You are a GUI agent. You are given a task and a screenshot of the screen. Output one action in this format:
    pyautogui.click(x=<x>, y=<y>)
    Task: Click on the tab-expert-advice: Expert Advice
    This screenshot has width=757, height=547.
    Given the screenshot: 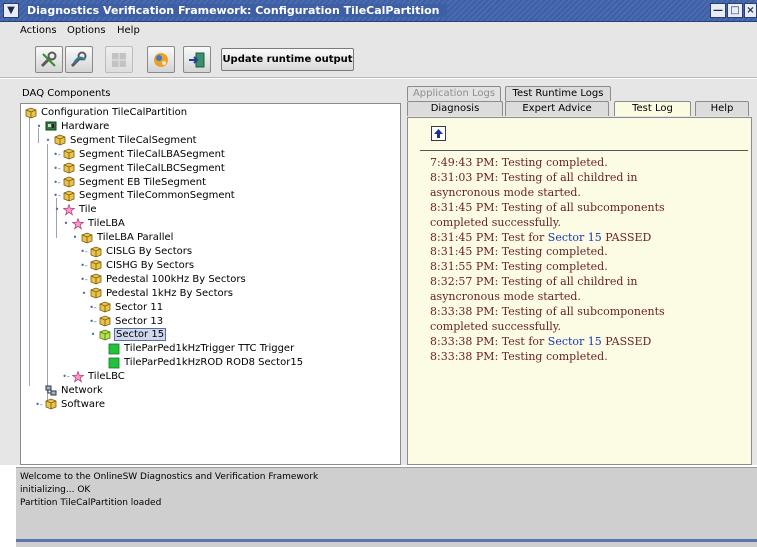 What is the action you would take?
    pyautogui.click(x=557, y=108)
    